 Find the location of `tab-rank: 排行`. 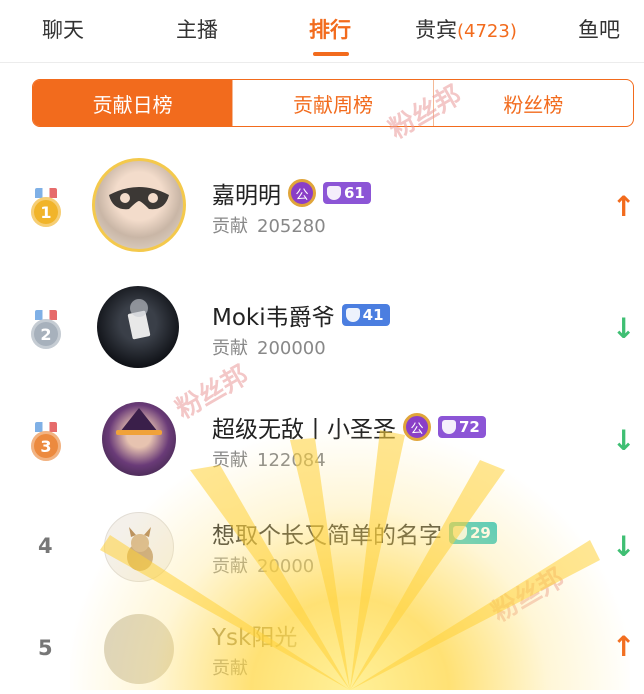

tab-rank: 排行 is located at coordinates (330, 29).